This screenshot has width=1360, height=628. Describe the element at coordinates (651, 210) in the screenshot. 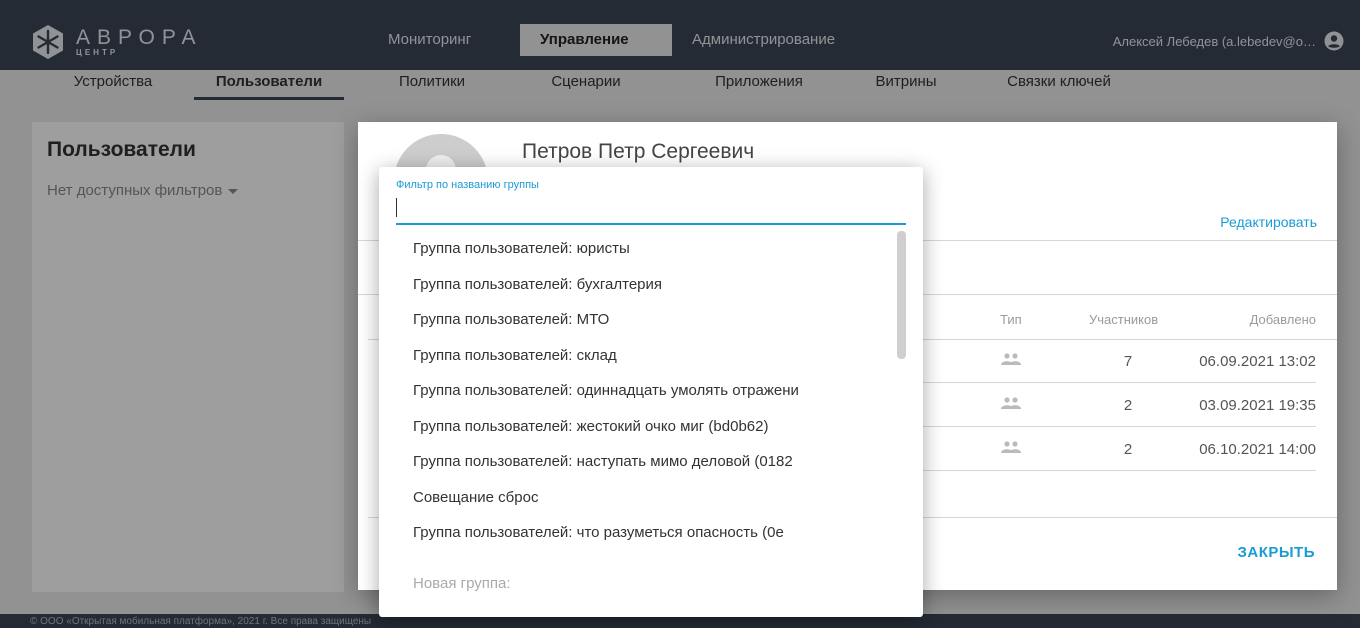

I see `group-filter-input` at that location.